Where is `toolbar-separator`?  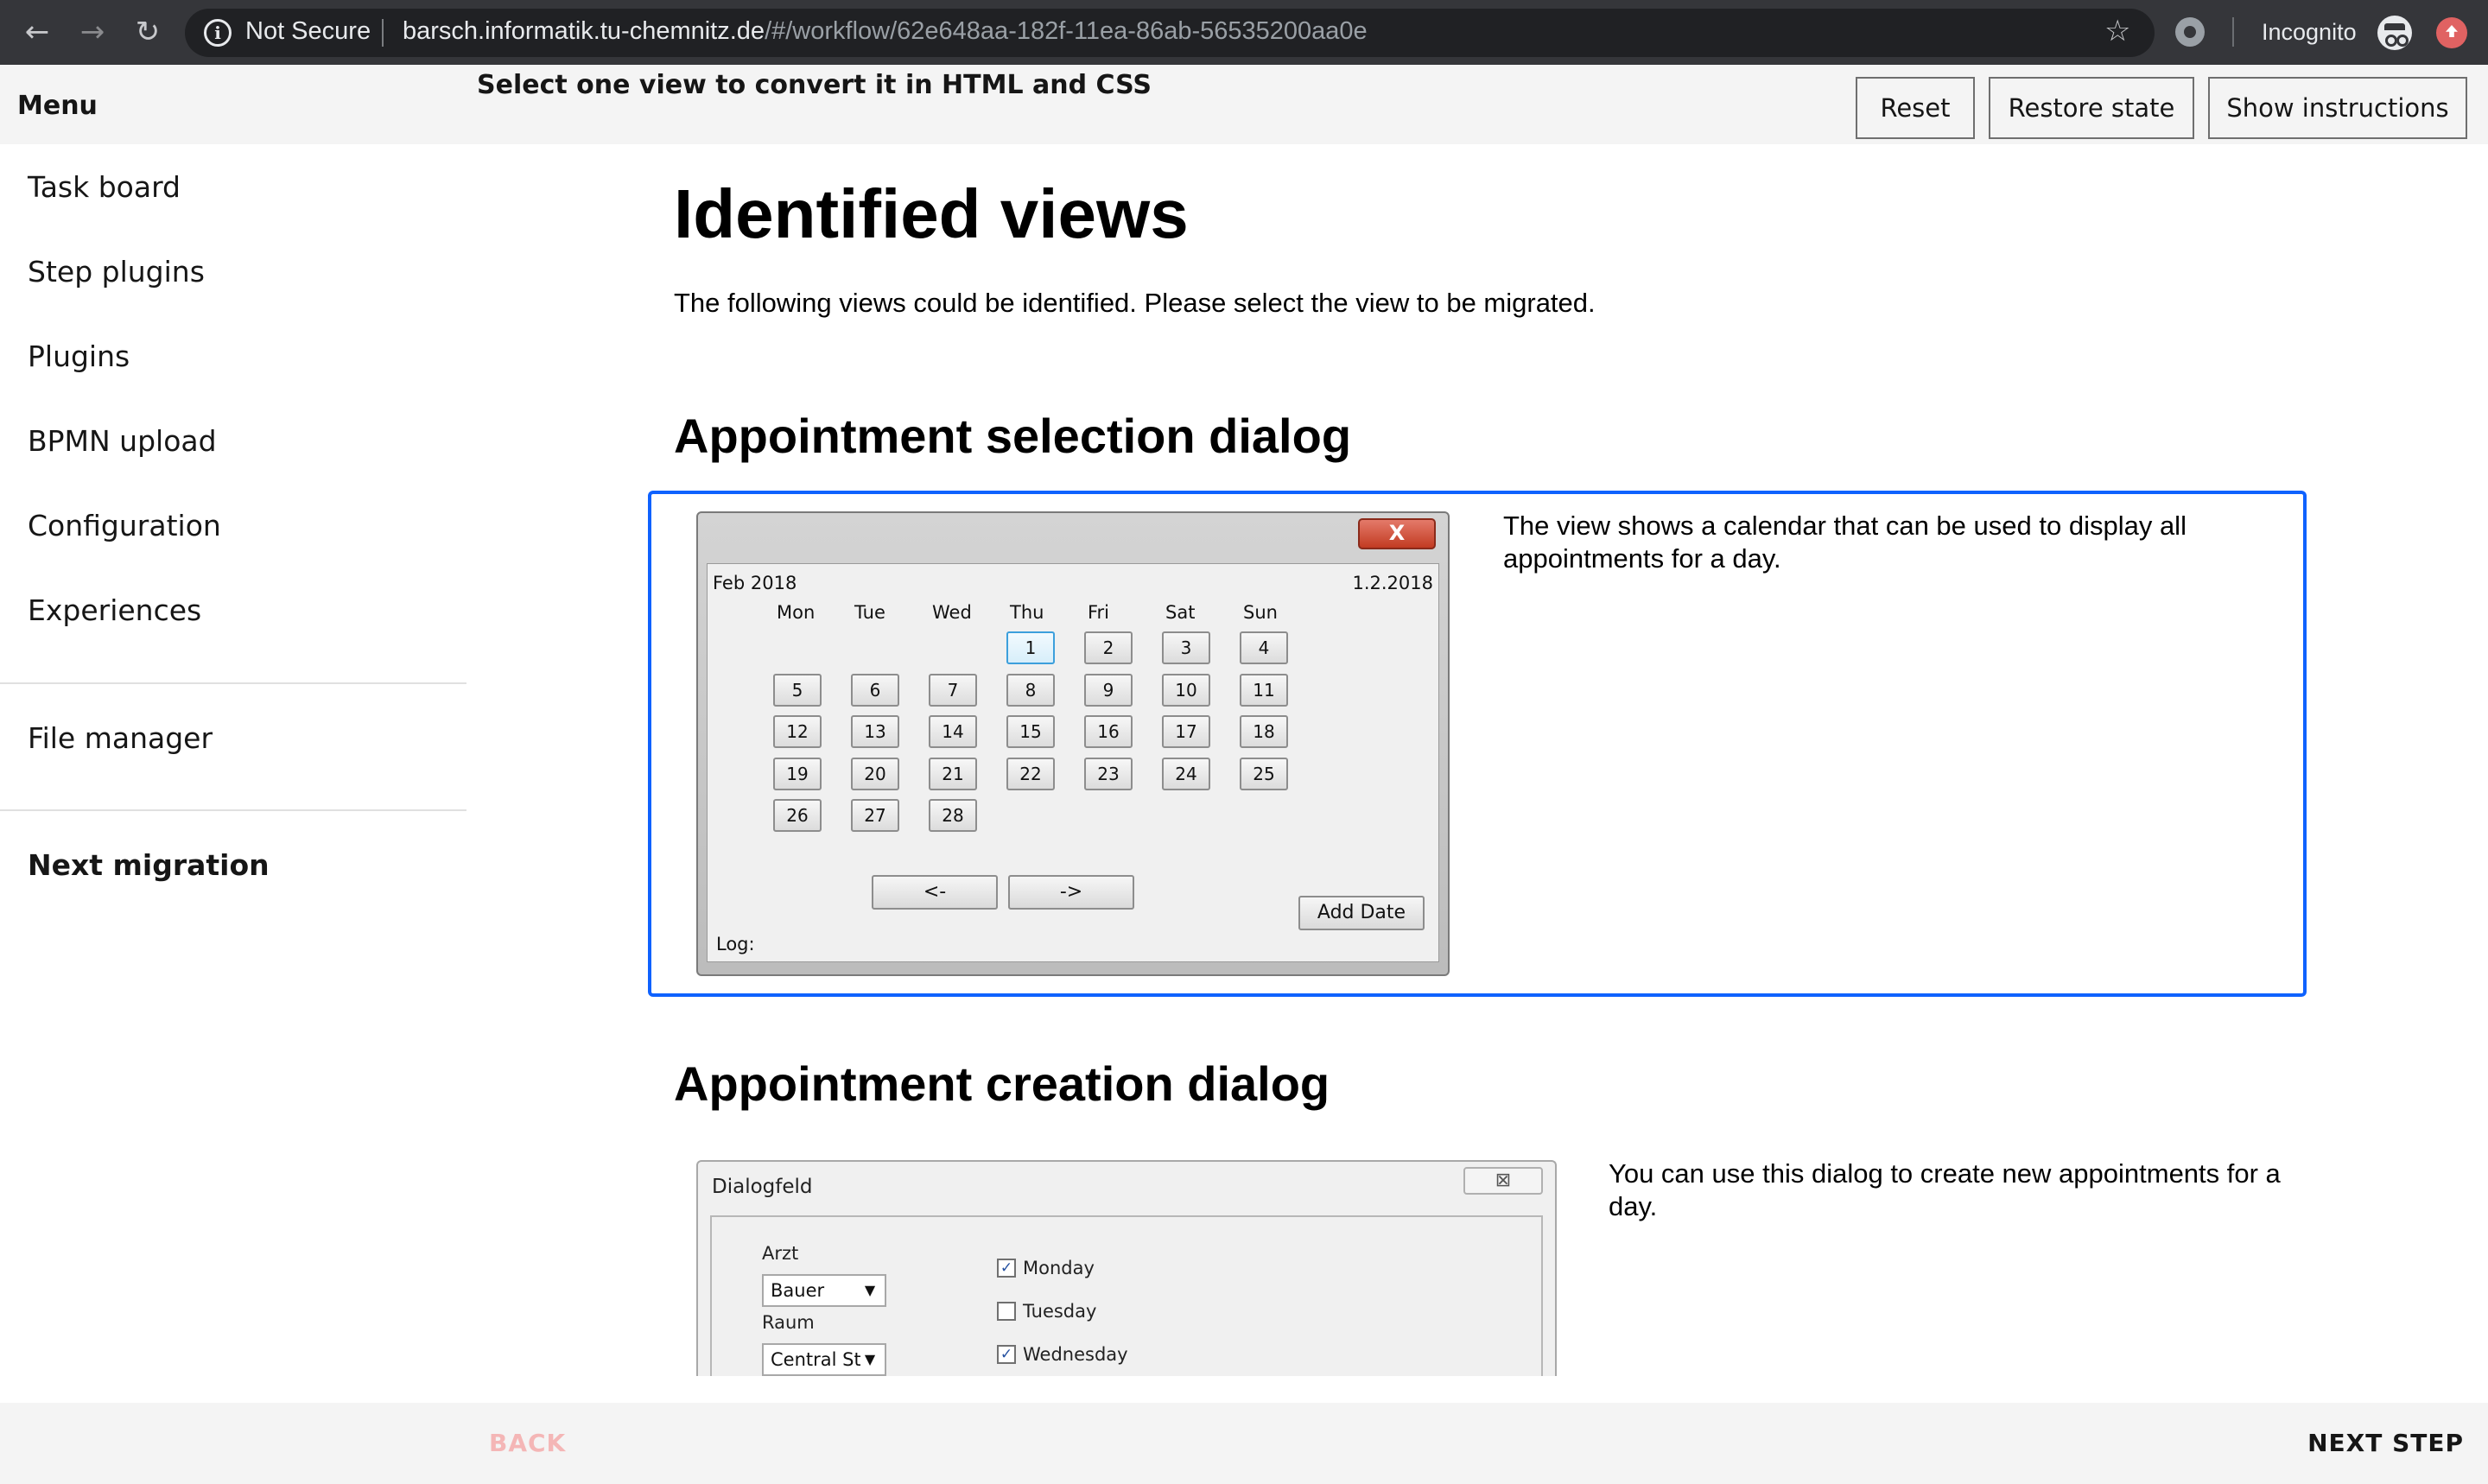 toolbar-separator is located at coordinates (2233, 32).